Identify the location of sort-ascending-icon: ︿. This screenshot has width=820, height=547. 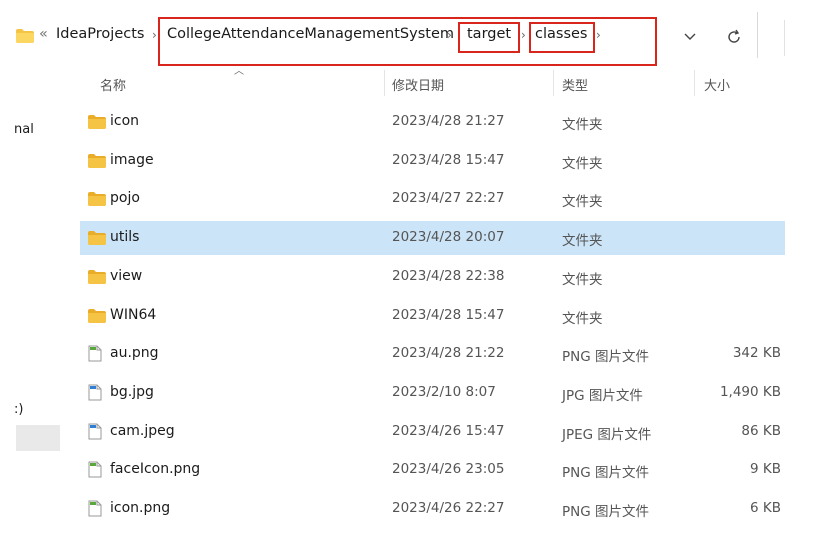
(239, 71).